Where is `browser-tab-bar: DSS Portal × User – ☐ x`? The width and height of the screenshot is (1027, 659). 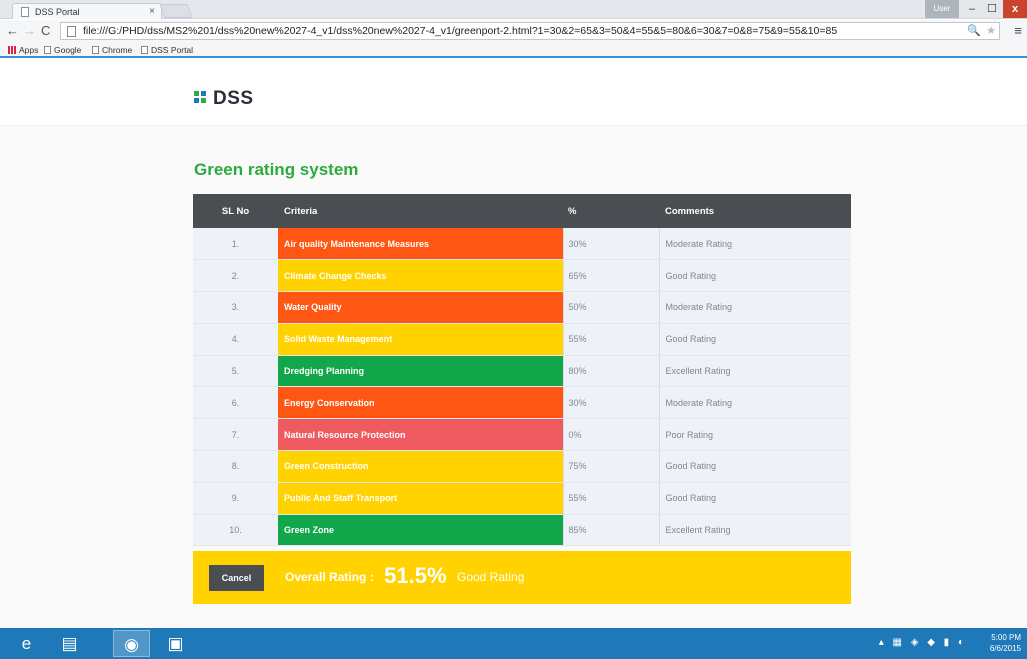
browser-tab-bar: DSS Portal × User – ☐ x is located at coordinates (513, 9).